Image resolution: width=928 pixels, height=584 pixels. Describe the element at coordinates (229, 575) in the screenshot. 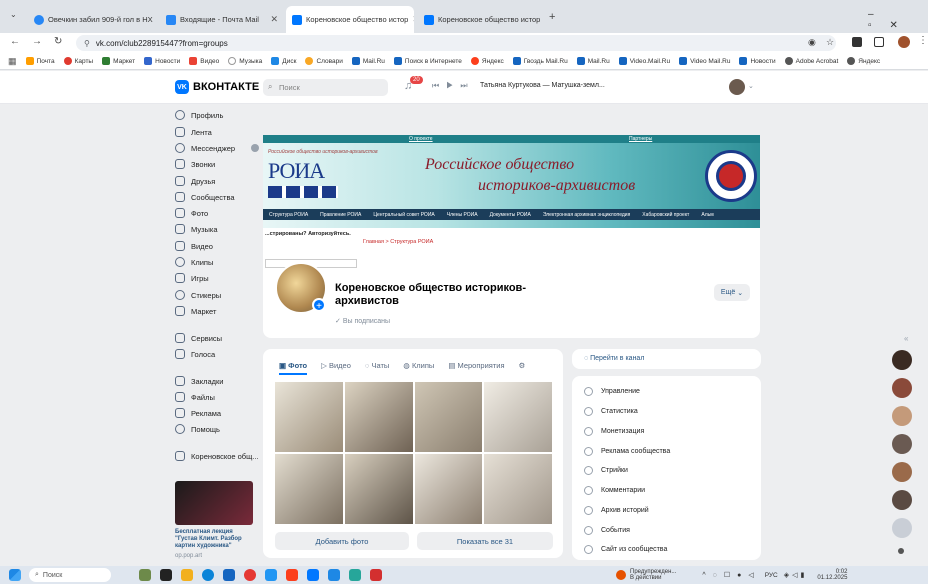

I see `store-icon` at that location.